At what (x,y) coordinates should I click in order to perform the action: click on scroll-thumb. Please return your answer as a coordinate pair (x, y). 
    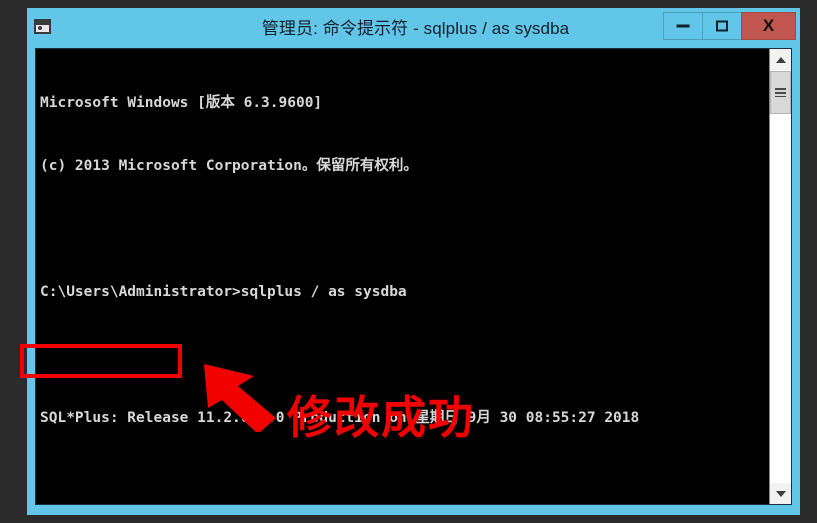
    Looking at the image, I should click on (780, 92).